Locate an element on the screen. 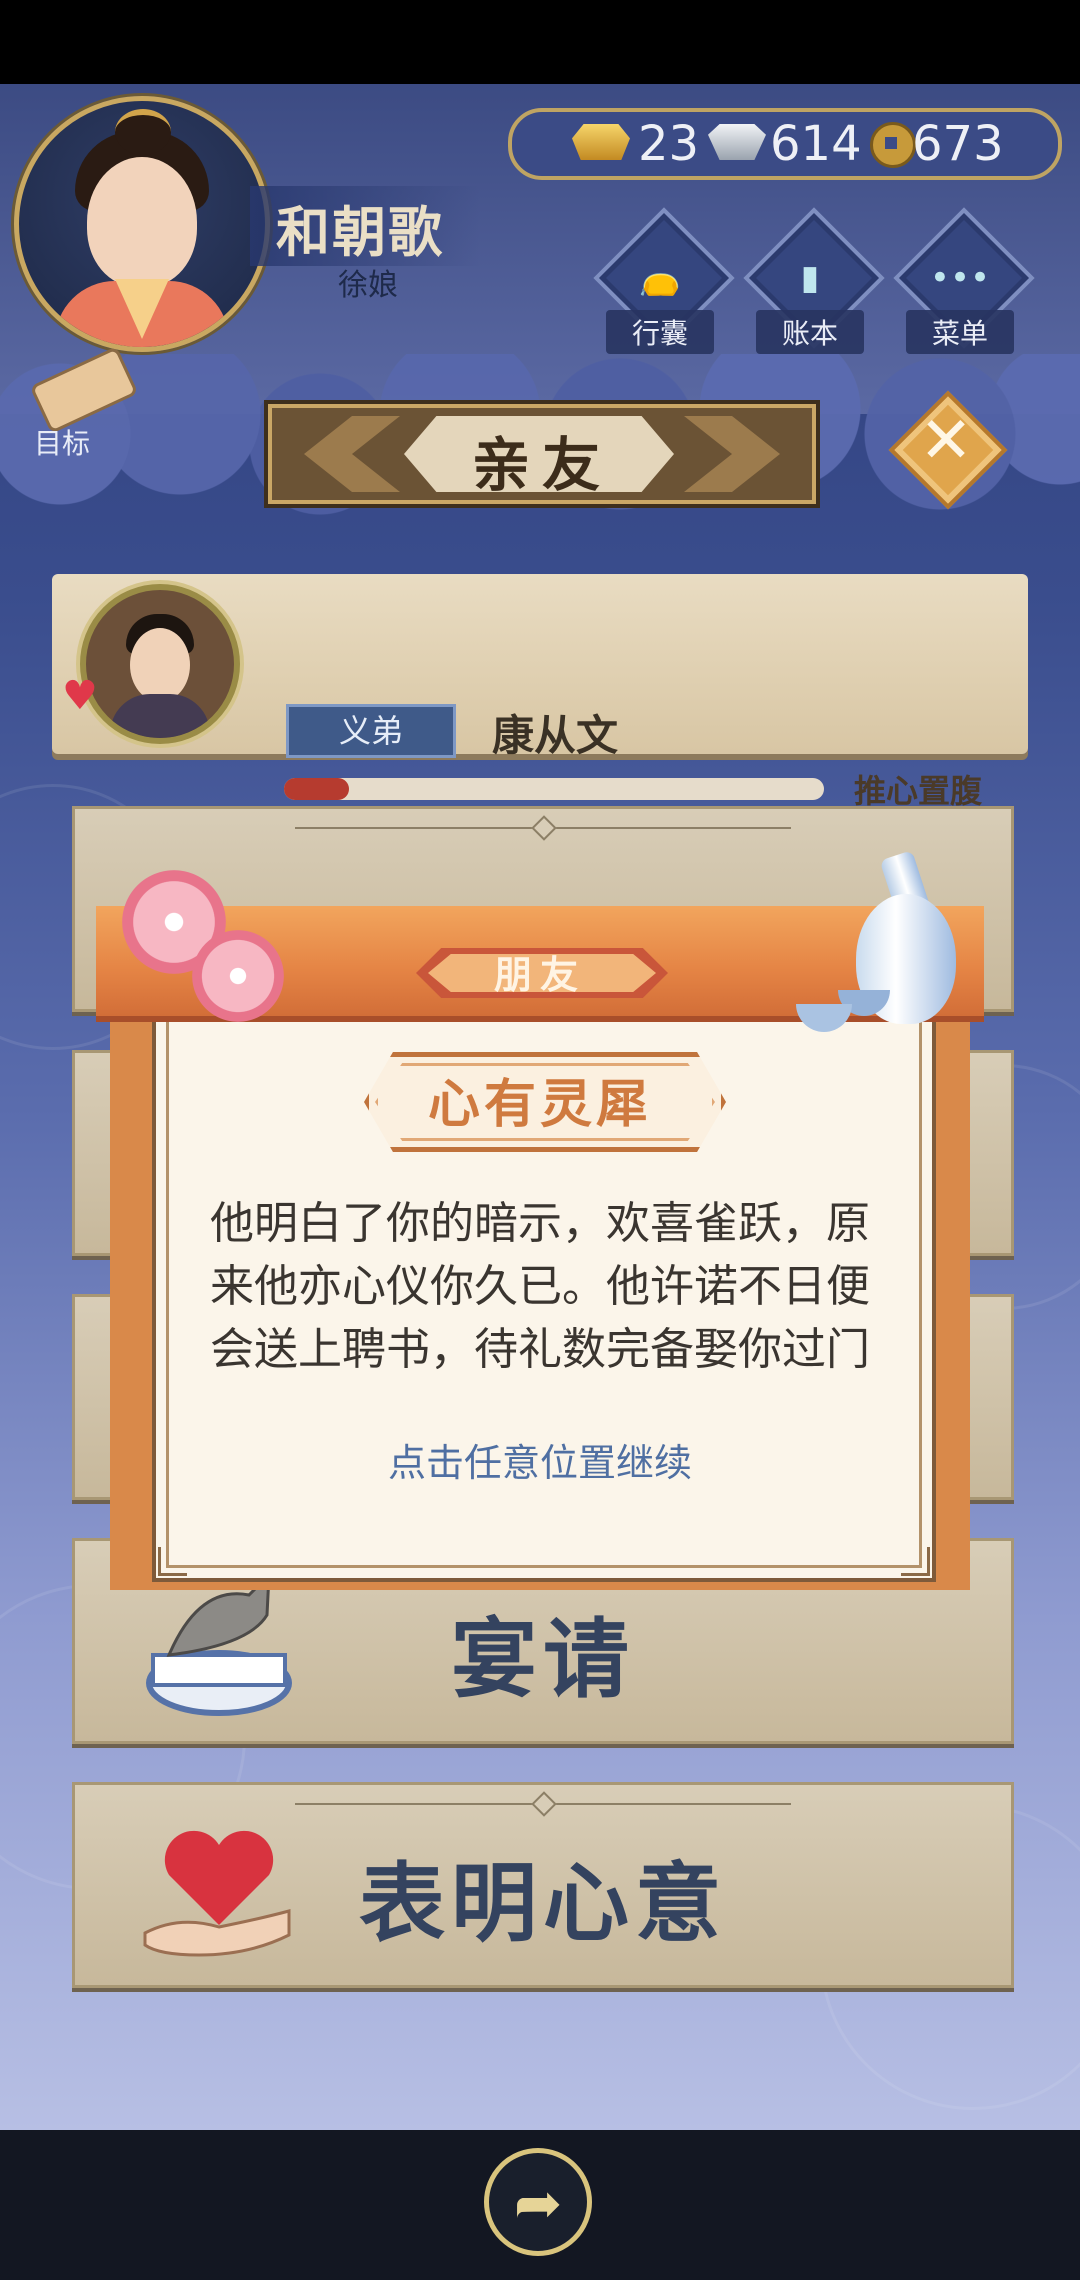 This screenshot has height=2280, width=1080. ledger-button: ▮ 账本 is located at coordinates (814, 282).